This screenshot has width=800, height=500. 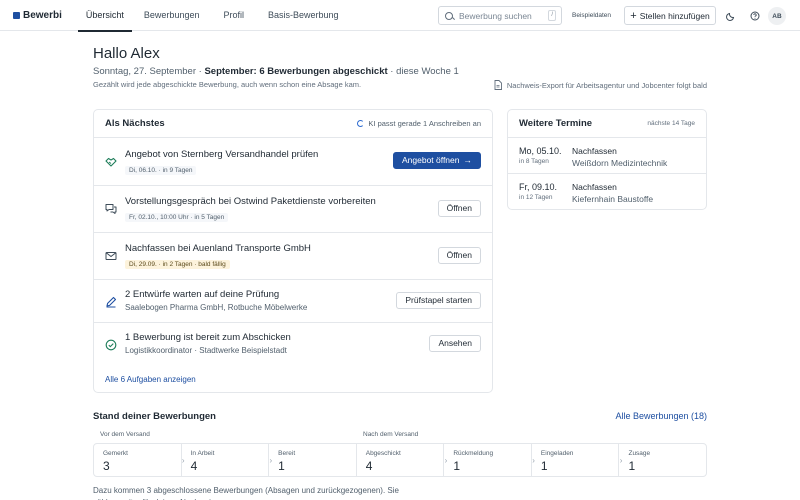 I want to click on upcoming-header: Weitere Termine nächste 14 Tage, so click(x=607, y=124).